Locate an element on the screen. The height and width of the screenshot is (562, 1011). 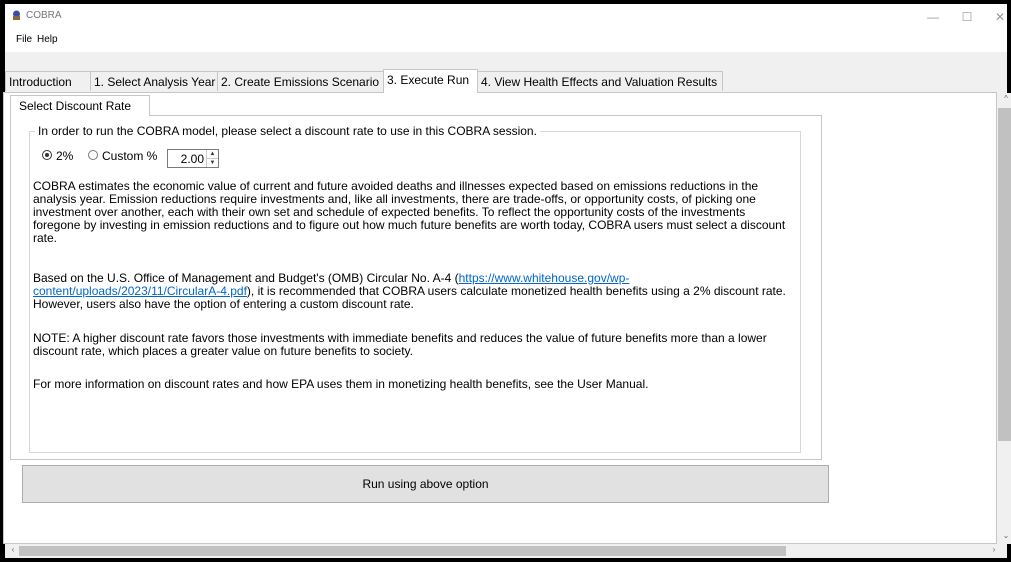
tab-select-discount-rate: Select Discount Rate is located at coordinates (80, 105).